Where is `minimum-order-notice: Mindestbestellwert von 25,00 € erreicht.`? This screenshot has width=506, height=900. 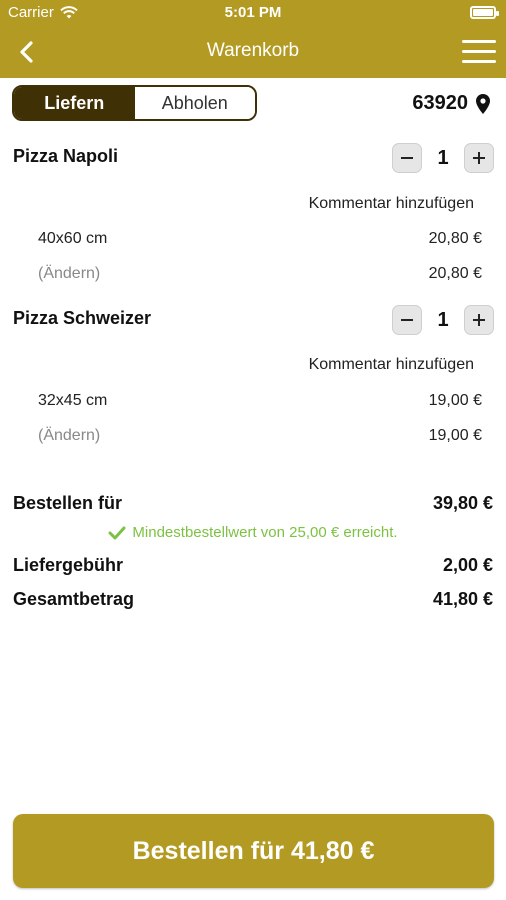
minimum-order-notice: Mindestbestellwert von 25,00 € erreicht. is located at coordinates (253, 532).